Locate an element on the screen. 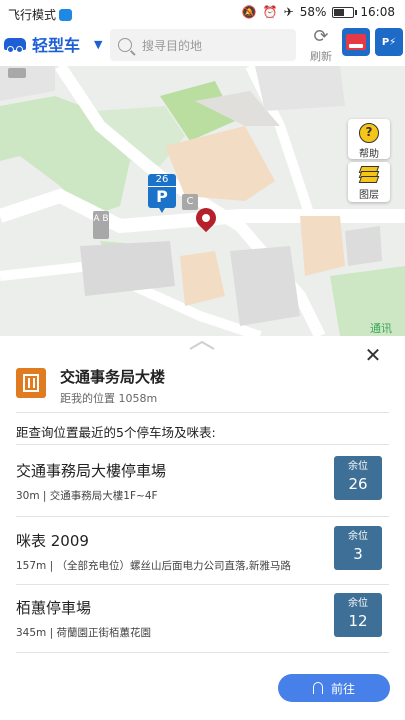  parking-mode-button is located at coordinates (356, 42).